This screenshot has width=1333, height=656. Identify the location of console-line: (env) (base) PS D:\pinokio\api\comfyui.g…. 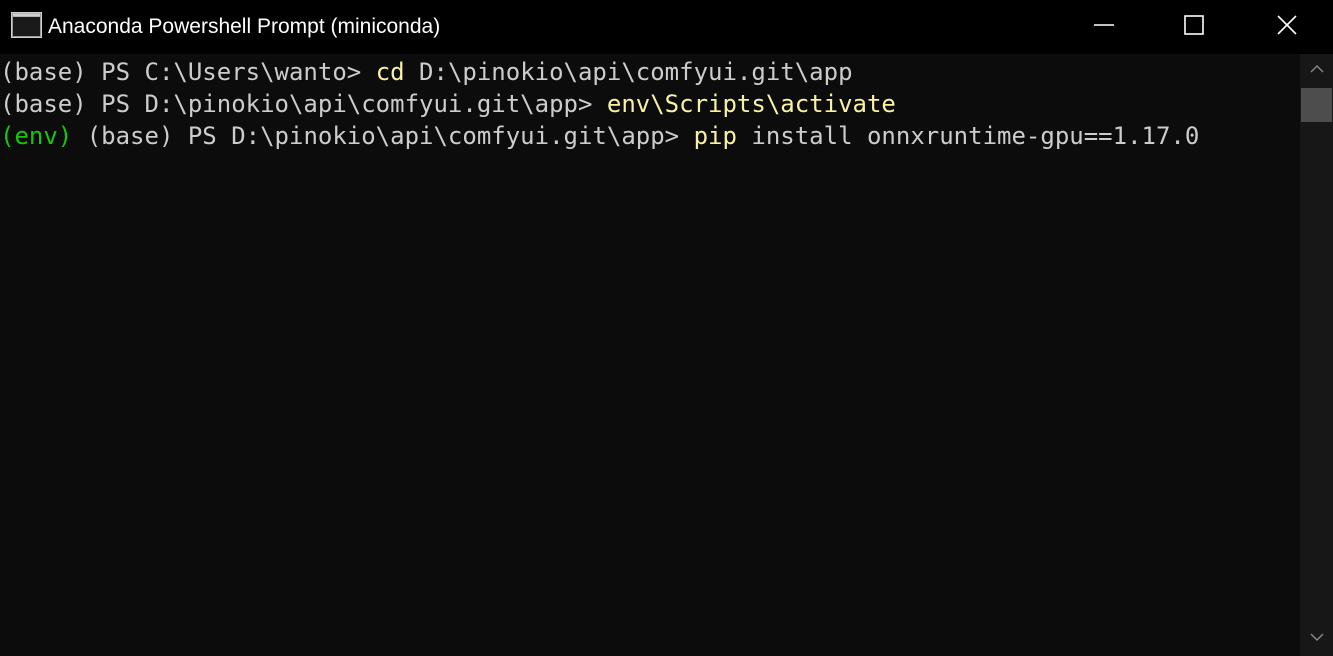
(599, 136).